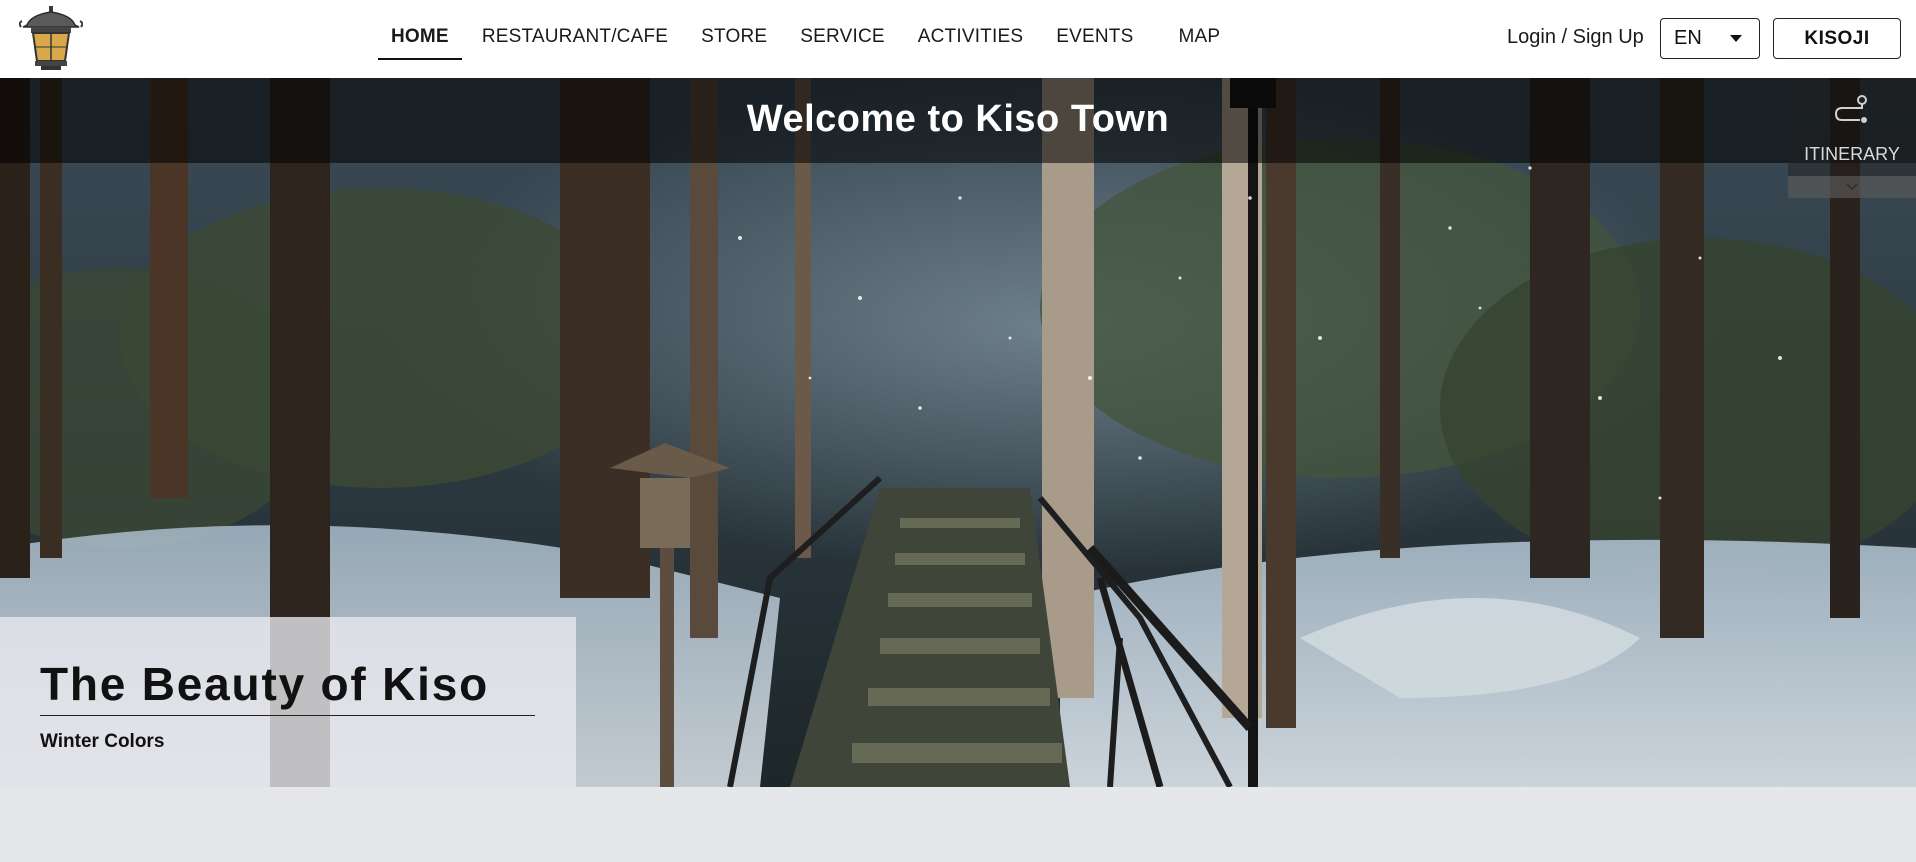  Describe the element at coordinates (287, 715) in the screenshot. I see `feature-divider` at that location.